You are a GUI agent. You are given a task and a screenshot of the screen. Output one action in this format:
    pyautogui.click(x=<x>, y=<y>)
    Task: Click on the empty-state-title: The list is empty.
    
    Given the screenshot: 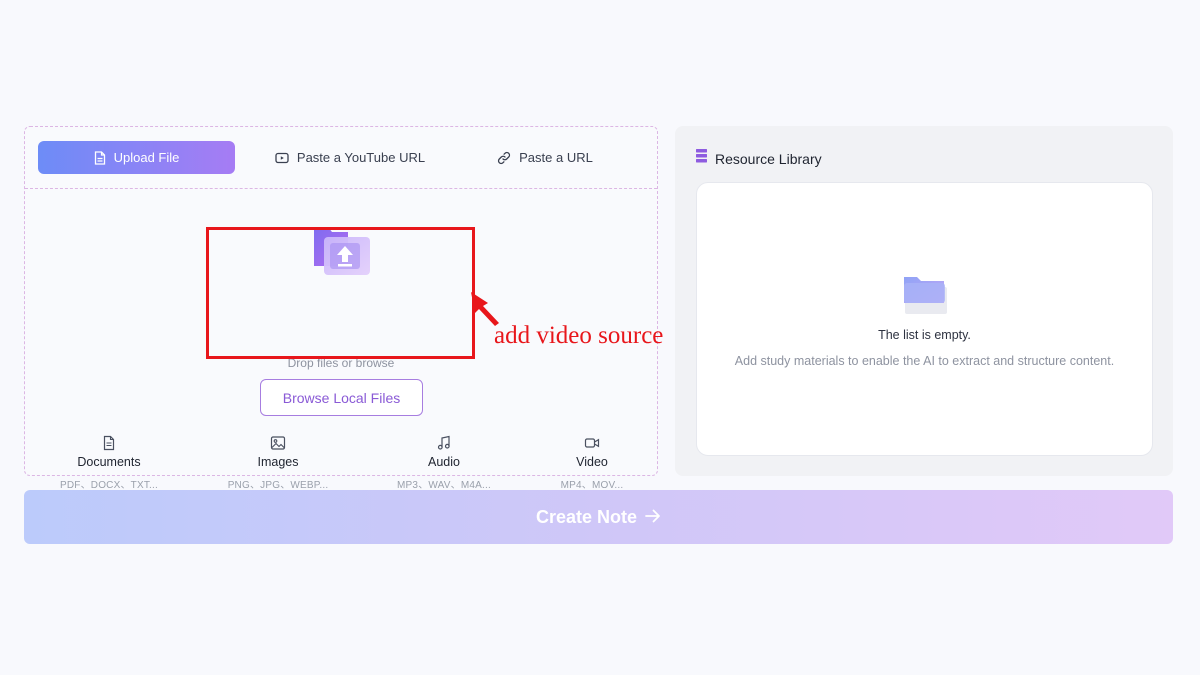 What is the action you would take?
    pyautogui.click(x=924, y=335)
    